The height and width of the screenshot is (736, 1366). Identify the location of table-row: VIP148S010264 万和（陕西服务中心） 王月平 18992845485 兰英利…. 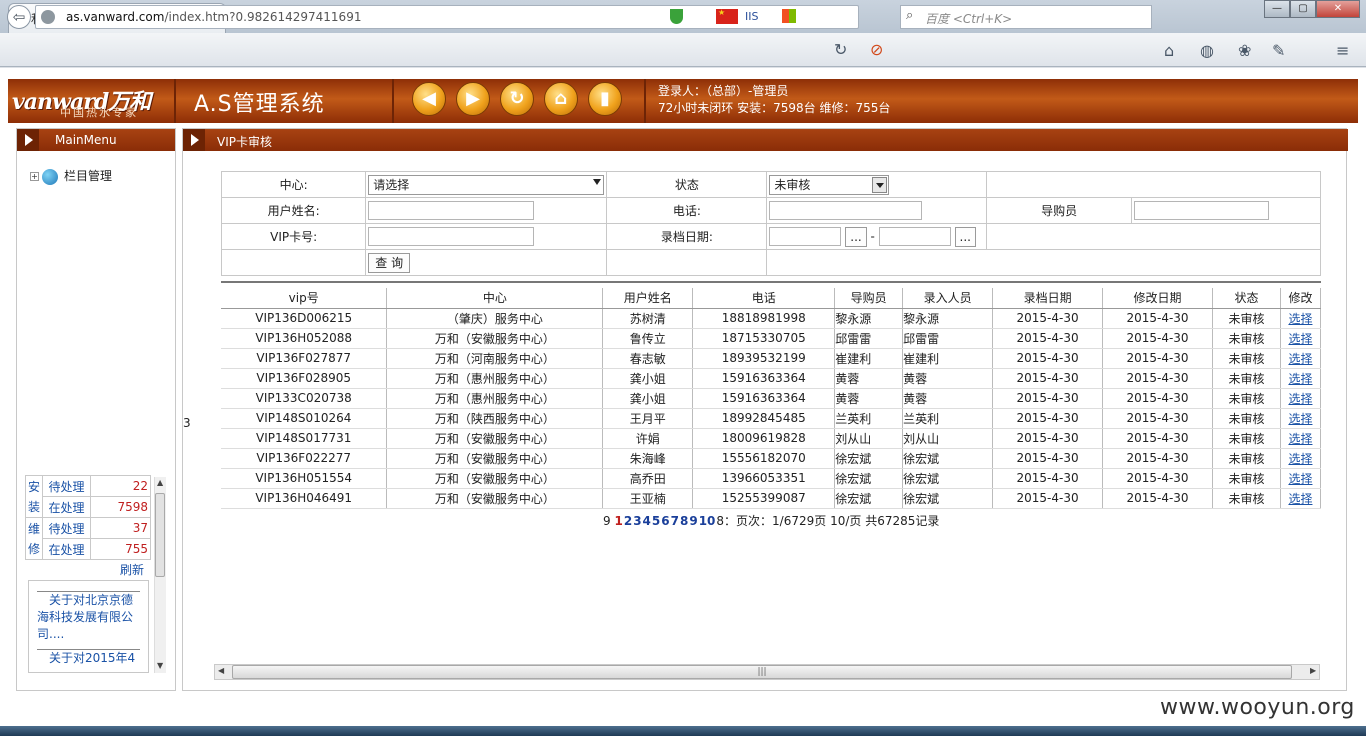
(771, 418).